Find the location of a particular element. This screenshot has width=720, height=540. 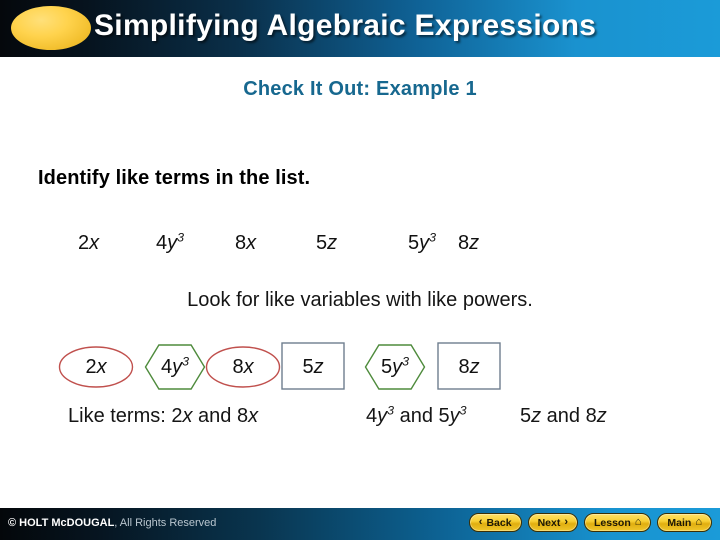

grouped-term-2: 4y3 is located at coordinates (175, 367).